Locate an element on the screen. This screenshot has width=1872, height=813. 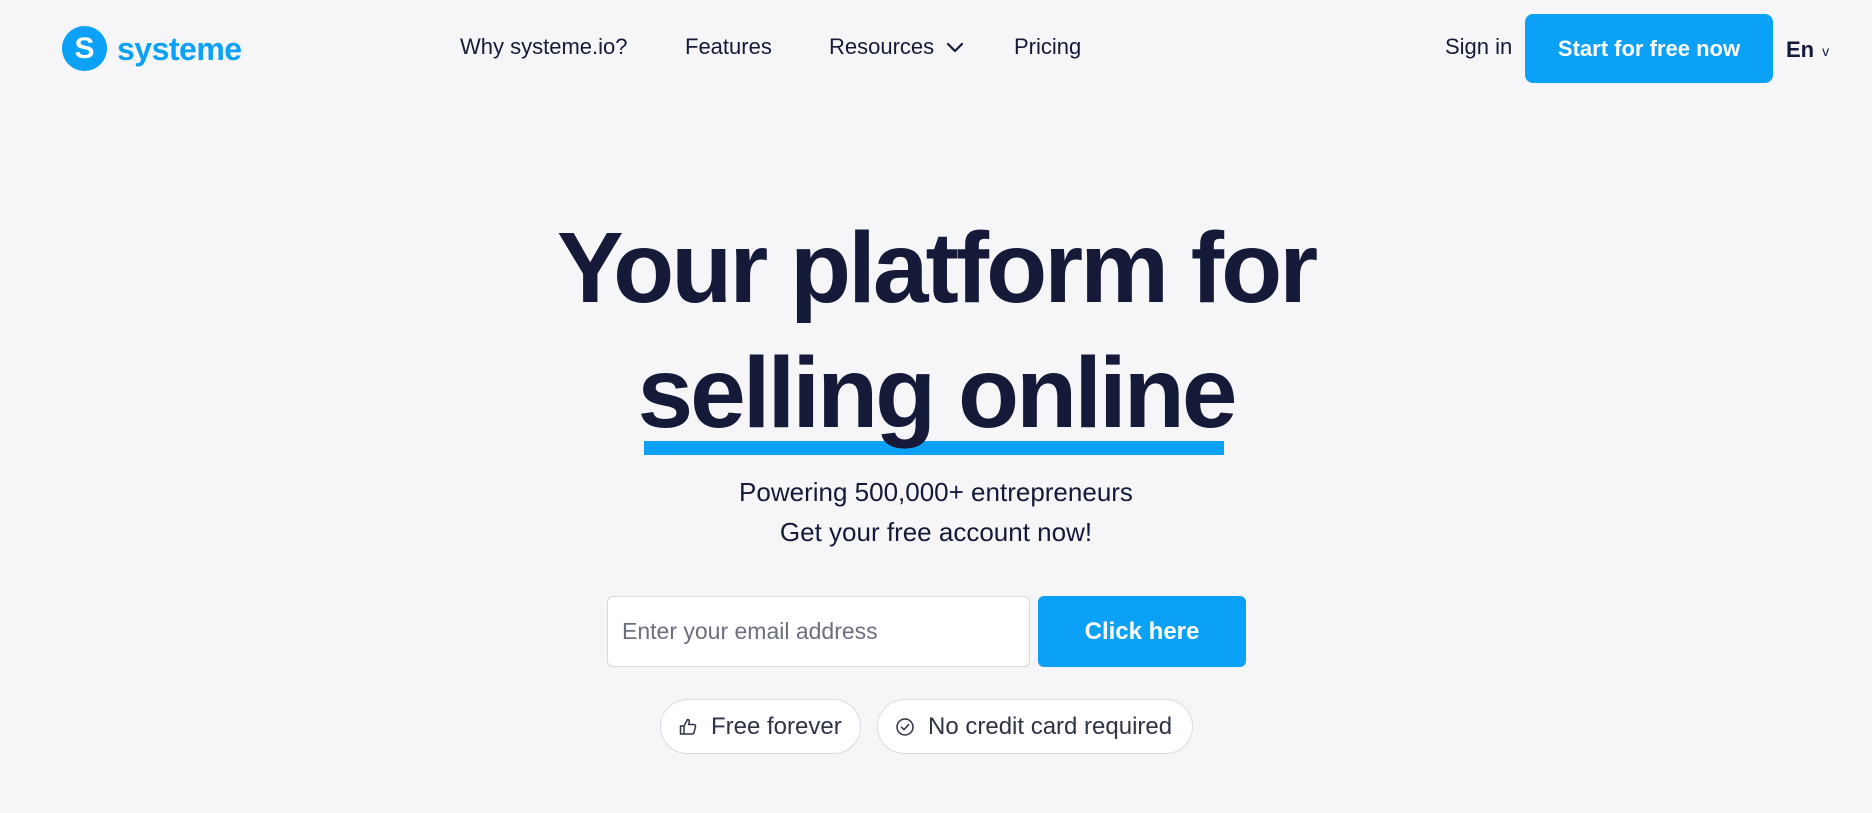
hero-title-line2: selling online is located at coordinates (936, 399).